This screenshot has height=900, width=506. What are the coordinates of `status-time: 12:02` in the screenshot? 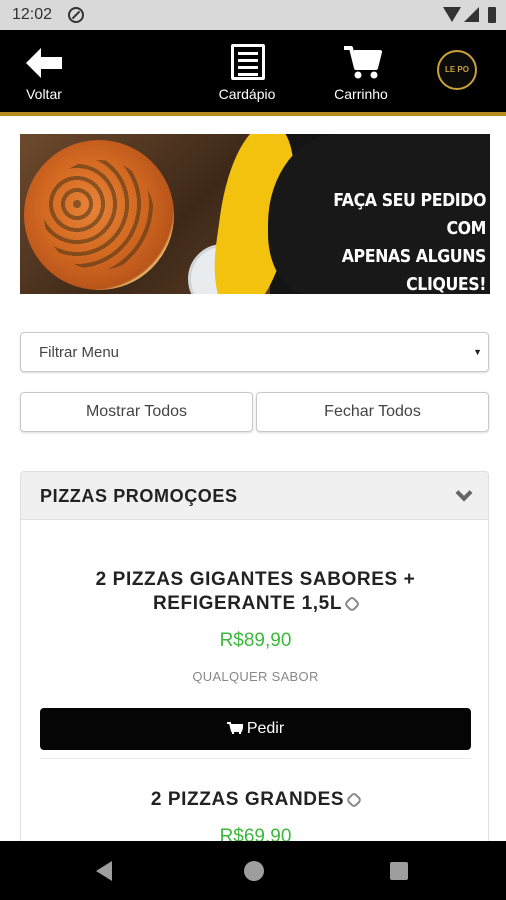 It's located at (32, 14).